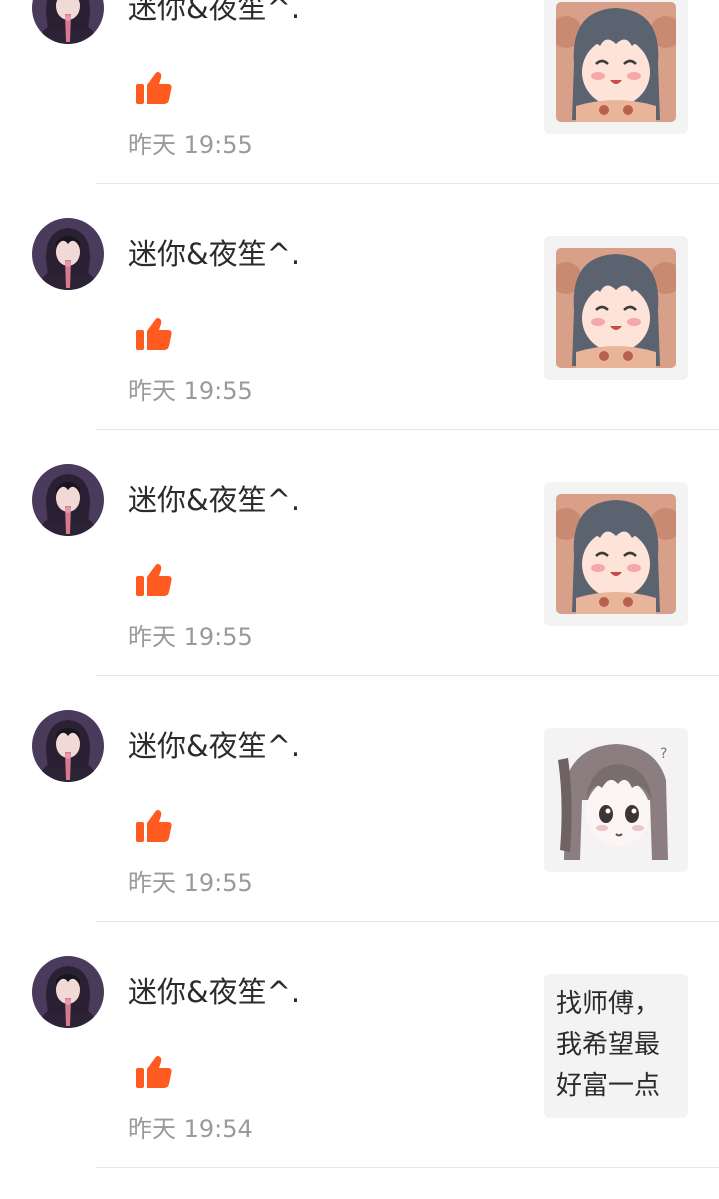 This screenshot has height=1199, width=719. Describe the element at coordinates (190, 1129) in the screenshot. I see `timestamp: 昨天 19:54` at that location.